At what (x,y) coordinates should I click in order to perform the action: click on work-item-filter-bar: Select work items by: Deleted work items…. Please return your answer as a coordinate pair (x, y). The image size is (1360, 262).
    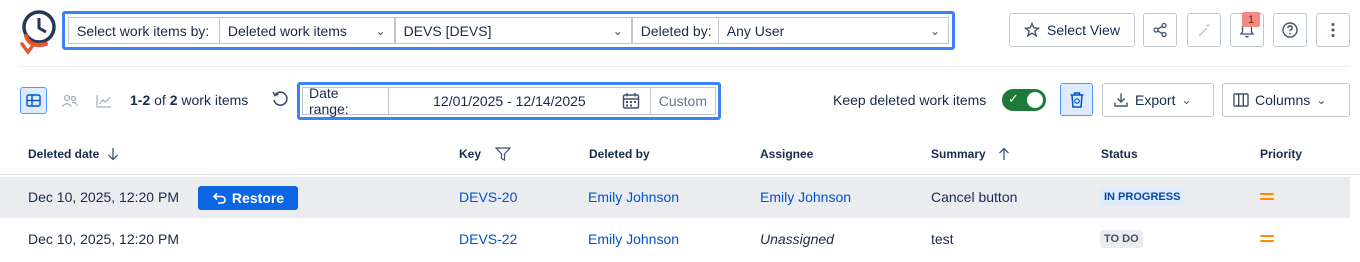
    Looking at the image, I should click on (508, 30).